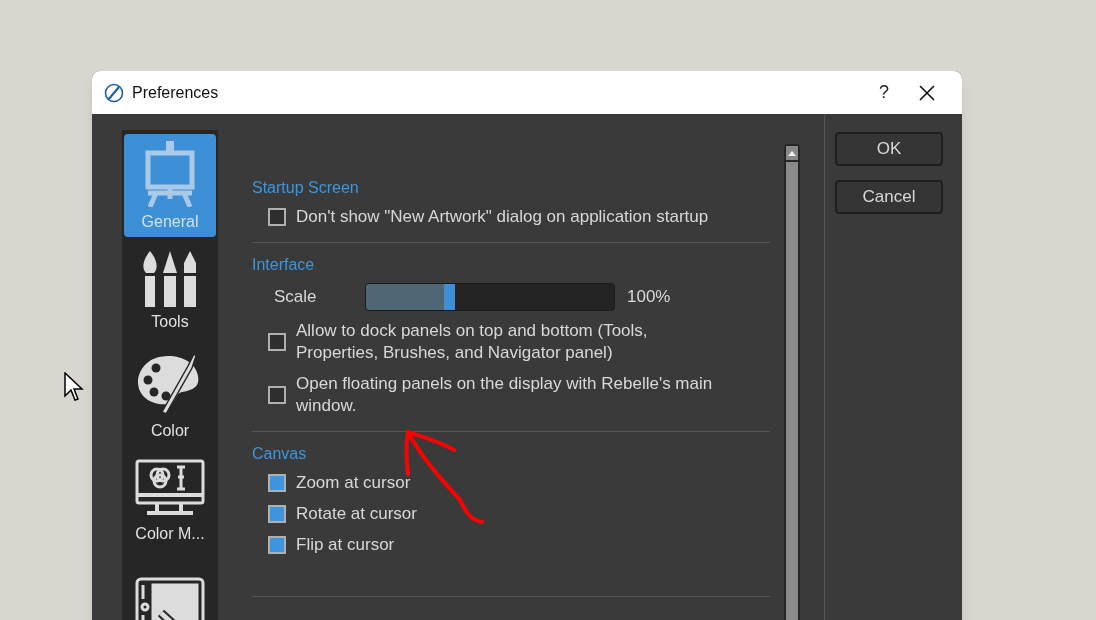 This screenshot has width=1096, height=620. Describe the element at coordinates (74, 387) in the screenshot. I see `mouse-cursor-icon` at that location.